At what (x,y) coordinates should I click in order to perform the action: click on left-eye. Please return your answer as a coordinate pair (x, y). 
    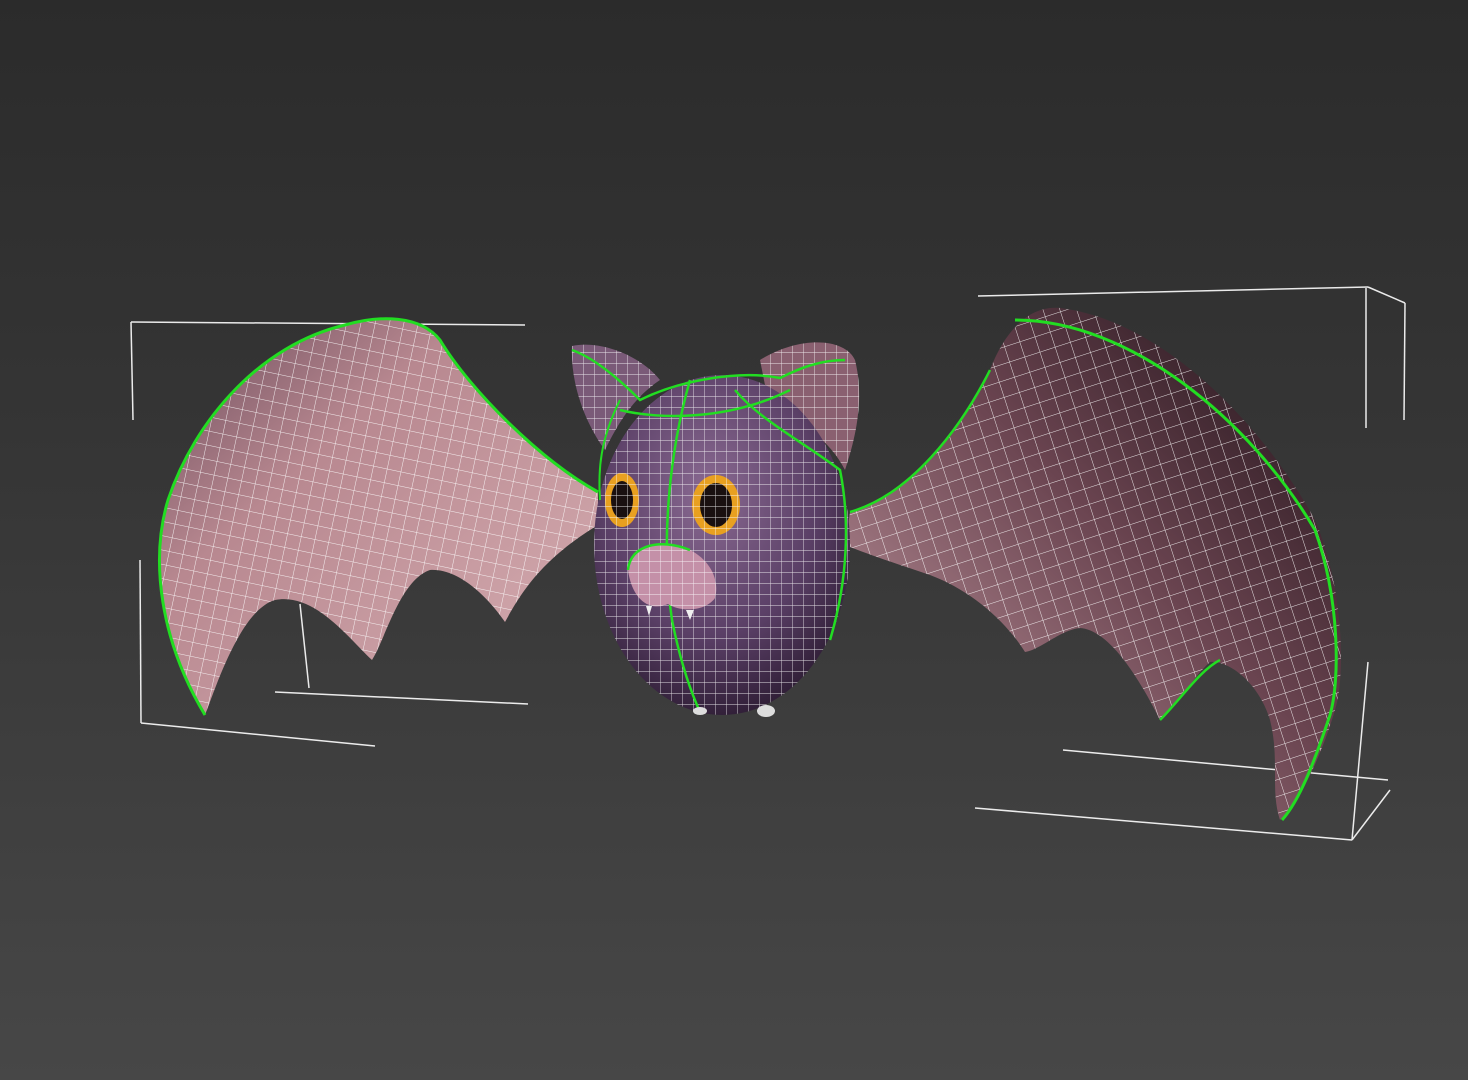
    Looking at the image, I should click on (622, 500).